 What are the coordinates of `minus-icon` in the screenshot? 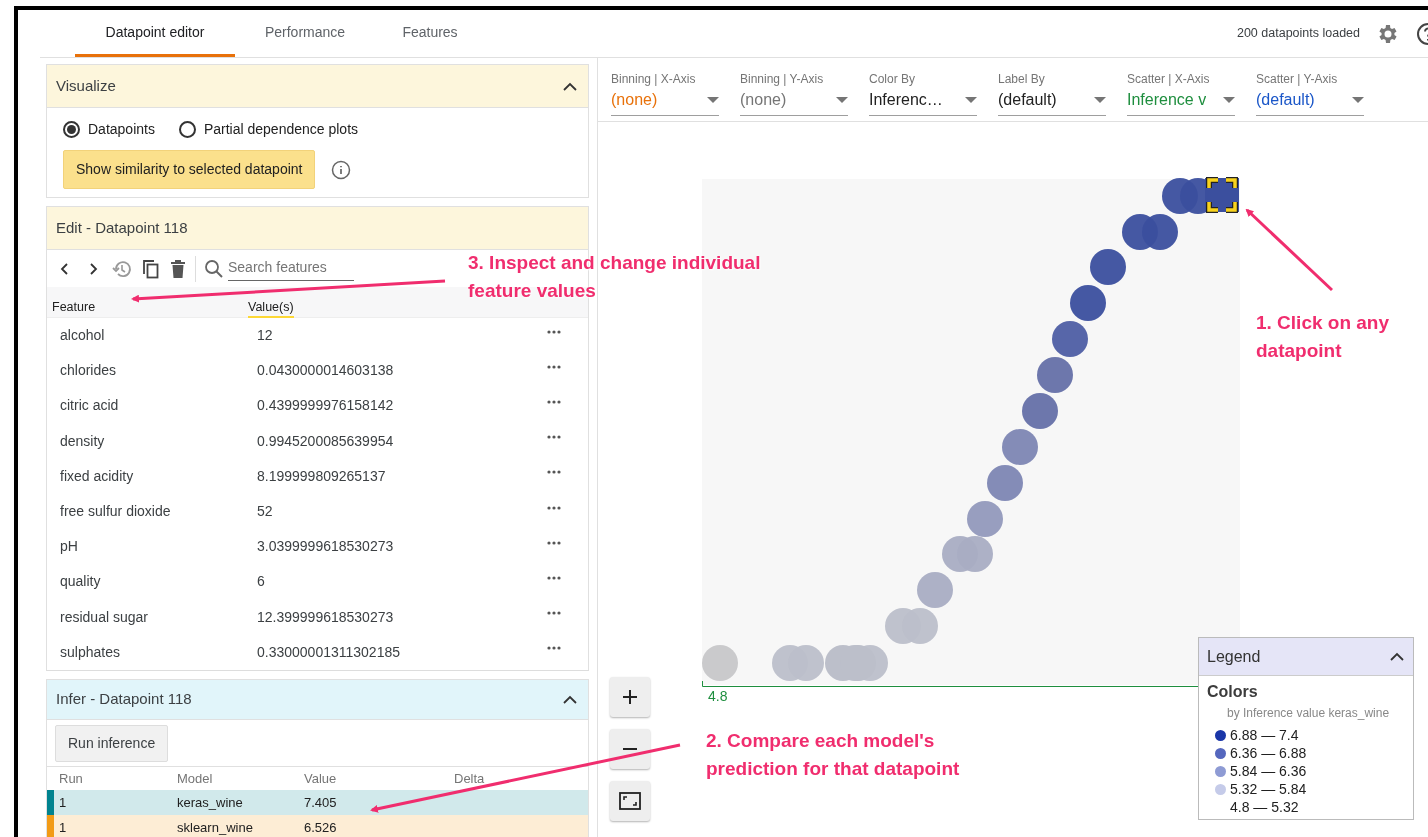 It's located at (630, 749).